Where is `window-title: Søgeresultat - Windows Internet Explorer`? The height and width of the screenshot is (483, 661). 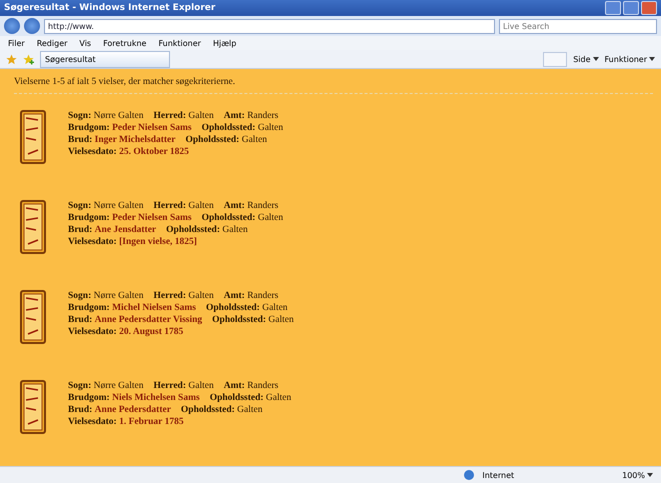 window-title: Søgeresultat - Windows Internet Explorer is located at coordinates (110, 8).